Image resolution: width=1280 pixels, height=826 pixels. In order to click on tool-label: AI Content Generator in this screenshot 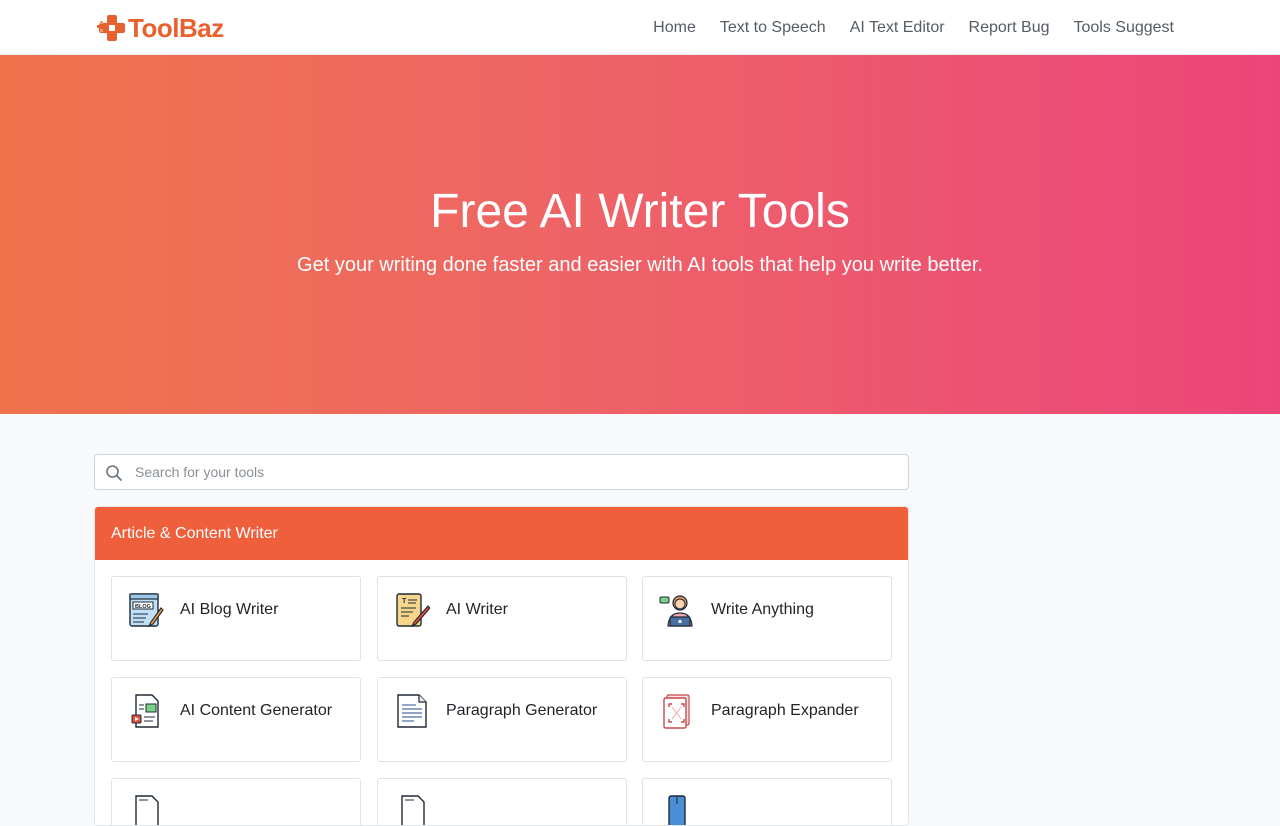, I will do `click(256, 710)`.